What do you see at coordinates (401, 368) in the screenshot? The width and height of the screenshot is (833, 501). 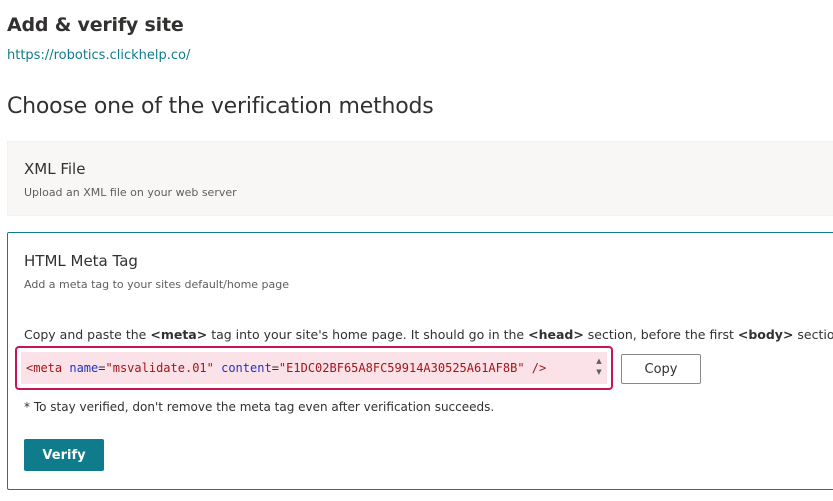 I see `meta-content-value: "E1DC02BF65A8FC59914A30525A61AF8B"` at bounding box center [401, 368].